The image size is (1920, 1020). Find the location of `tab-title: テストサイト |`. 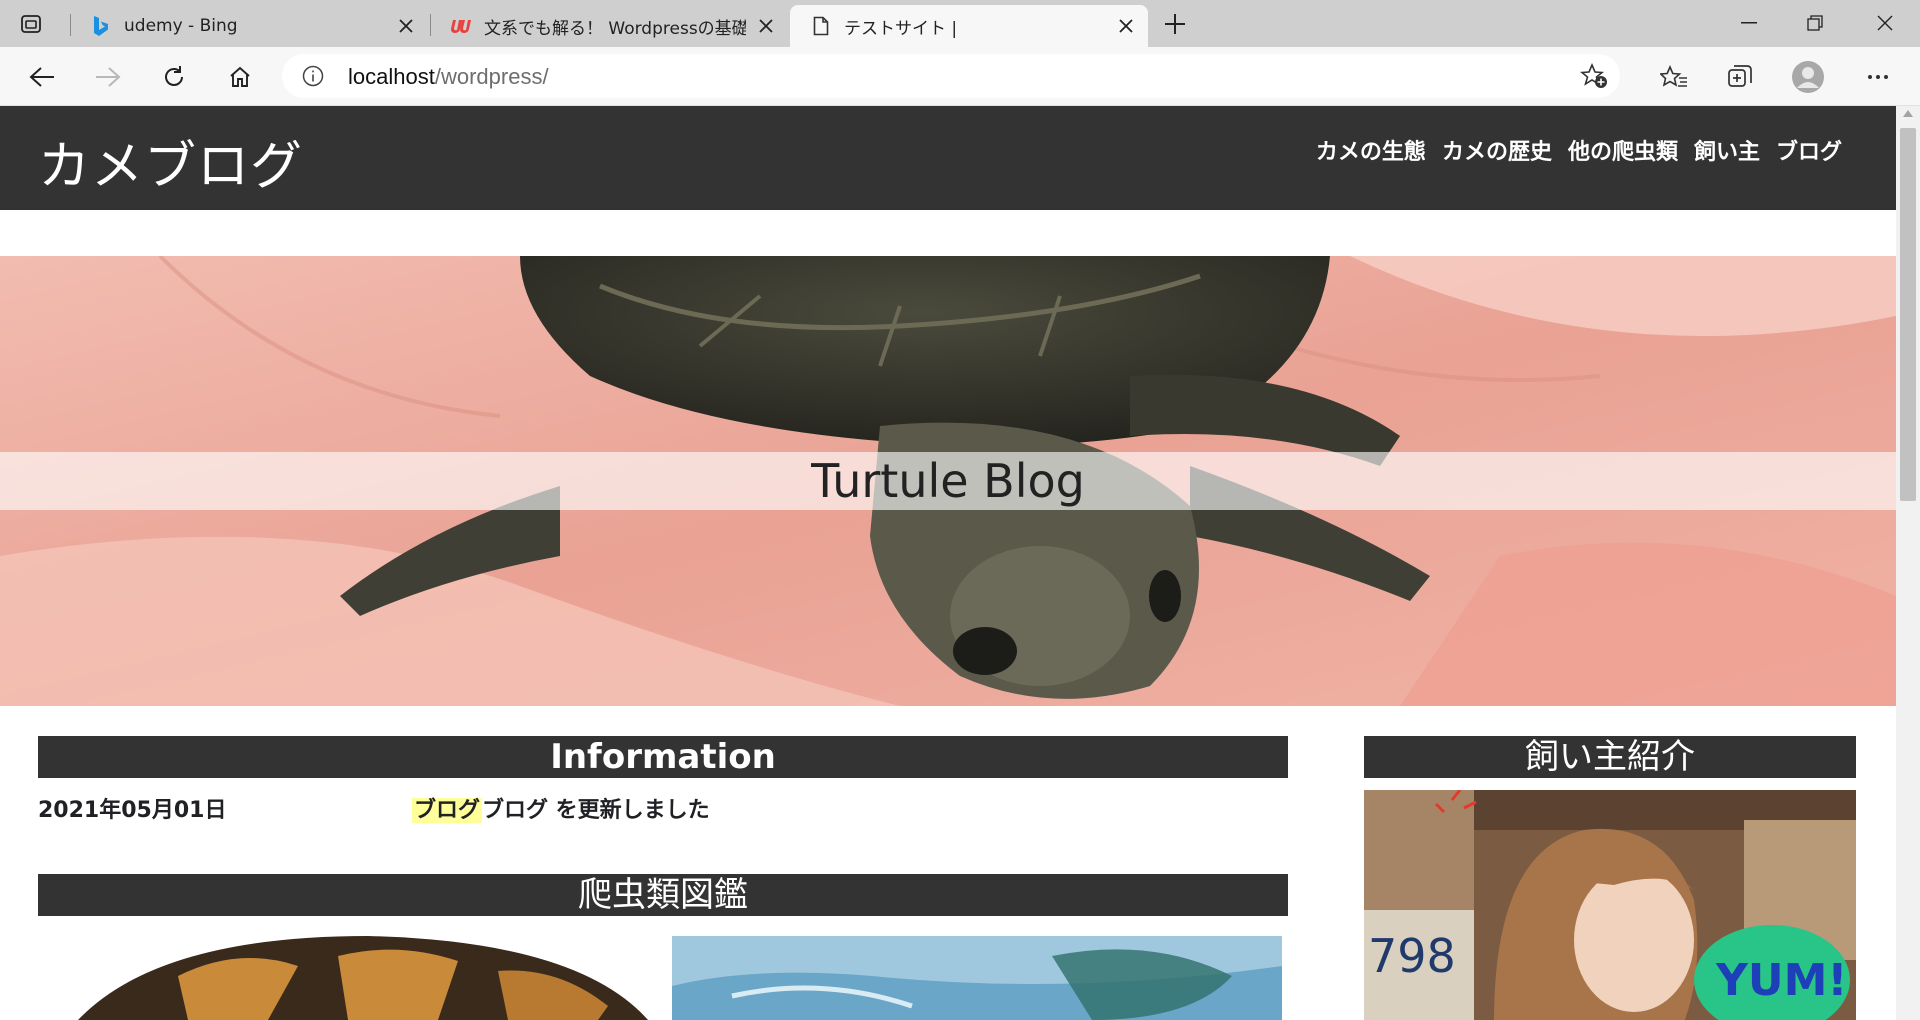

tab-title: テストサイト | is located at coordinates (901, 28).